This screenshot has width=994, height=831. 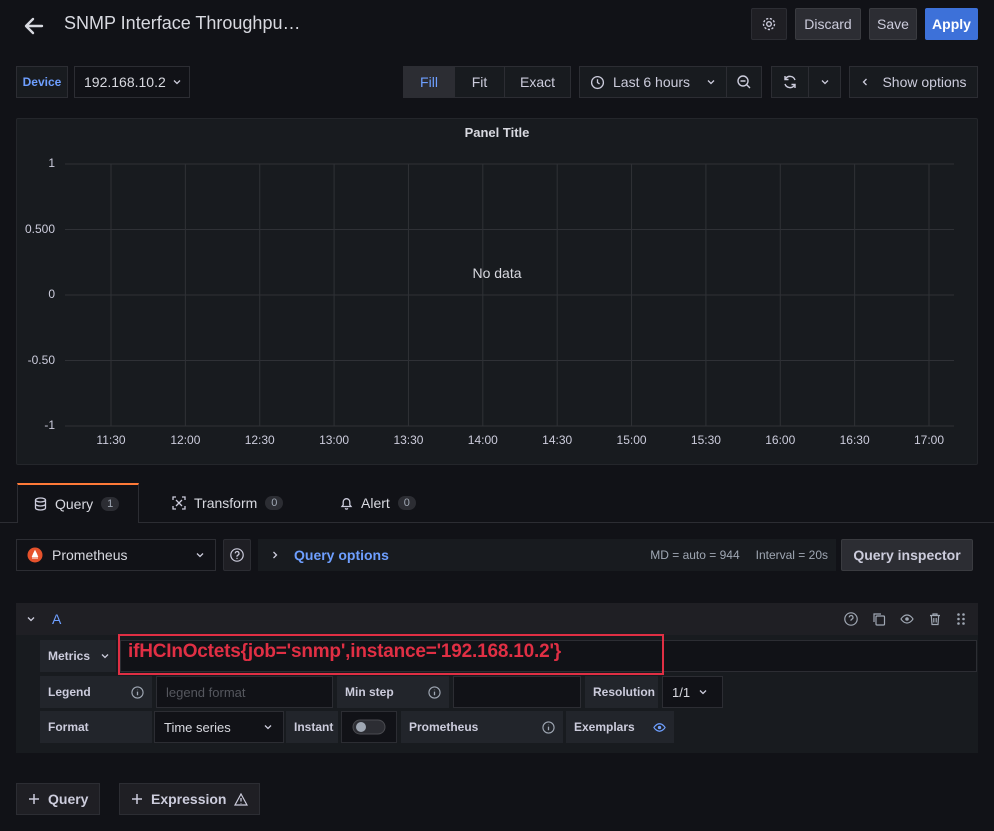 What do you see at coordinates (893, 24) in the screenshot?
I see `save-button: Save` at bounding box center [893, 24].